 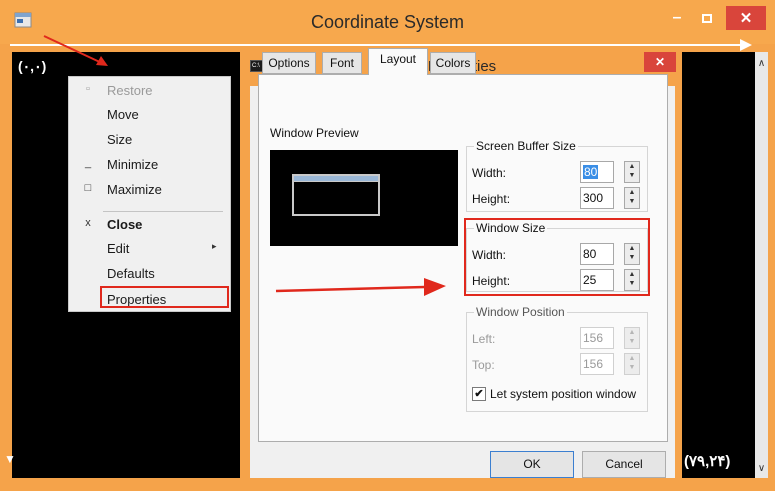 I want to click on menu-item-label: Minimize, so click(x=133, y=164).